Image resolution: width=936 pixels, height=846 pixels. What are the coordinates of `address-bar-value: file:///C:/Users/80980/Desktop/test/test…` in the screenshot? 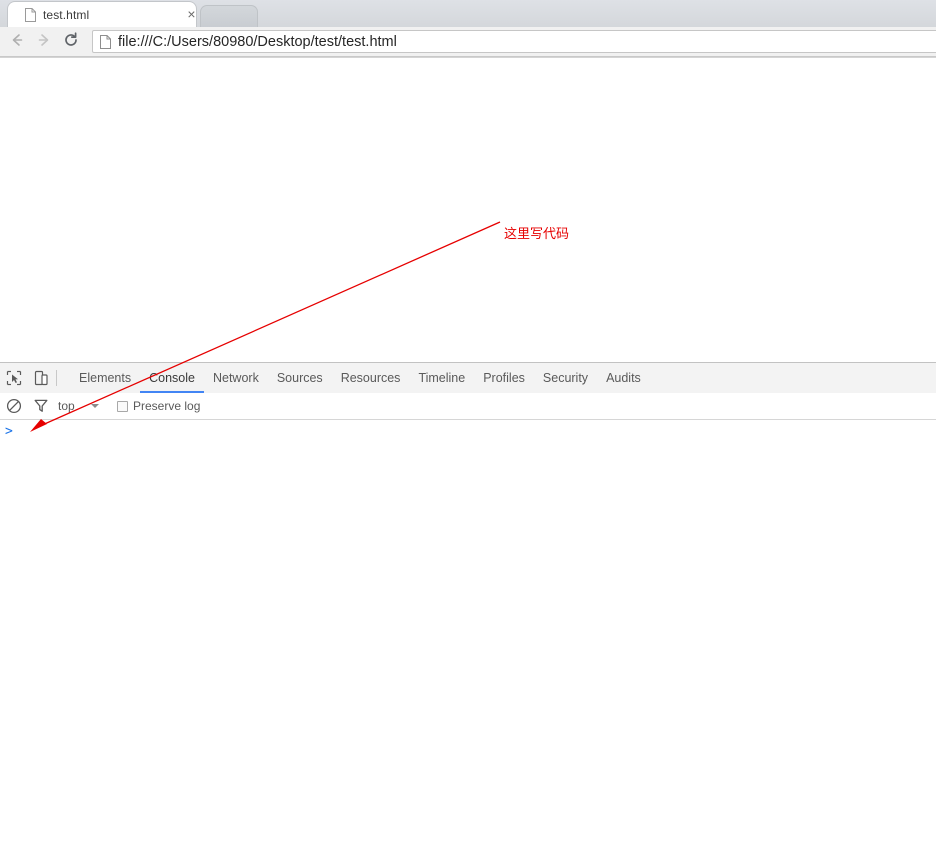 It's located at (257, 42).